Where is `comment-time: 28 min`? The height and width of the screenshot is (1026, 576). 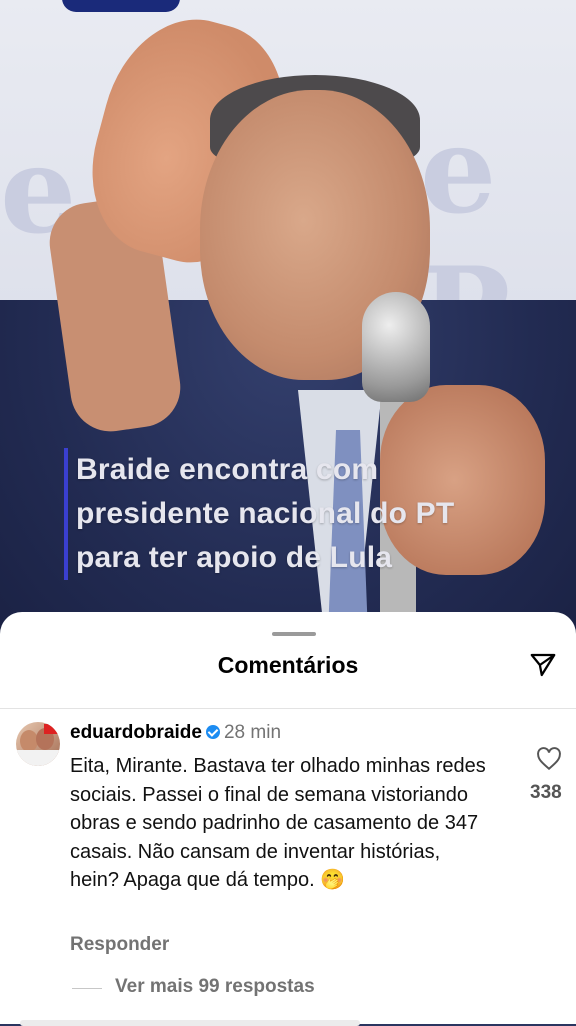
comment-time: 28 min is located at coordinates (252, 732).